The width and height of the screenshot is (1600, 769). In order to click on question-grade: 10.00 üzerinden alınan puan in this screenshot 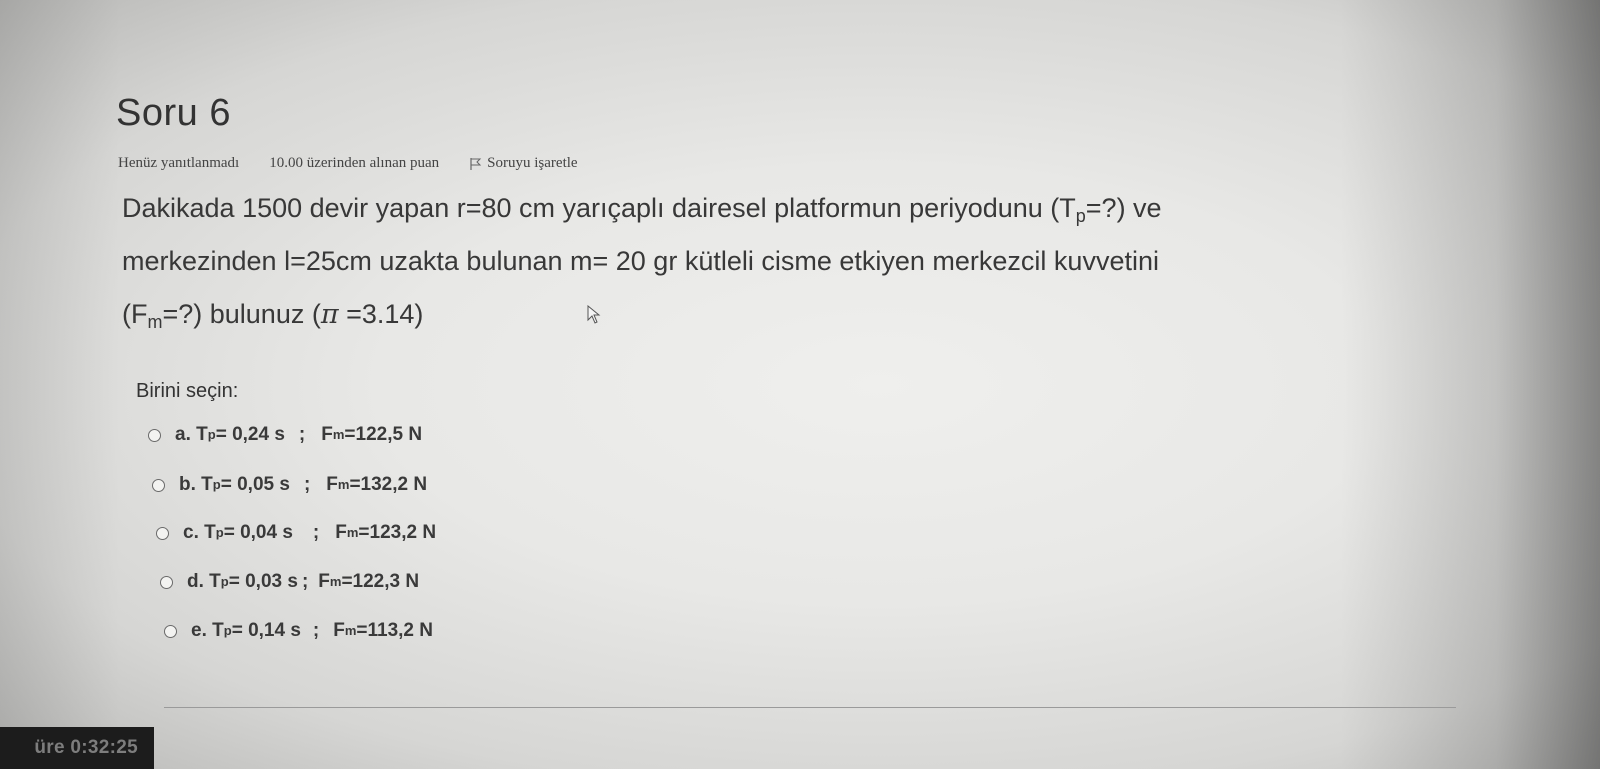, I will do `click(354, 163)`.